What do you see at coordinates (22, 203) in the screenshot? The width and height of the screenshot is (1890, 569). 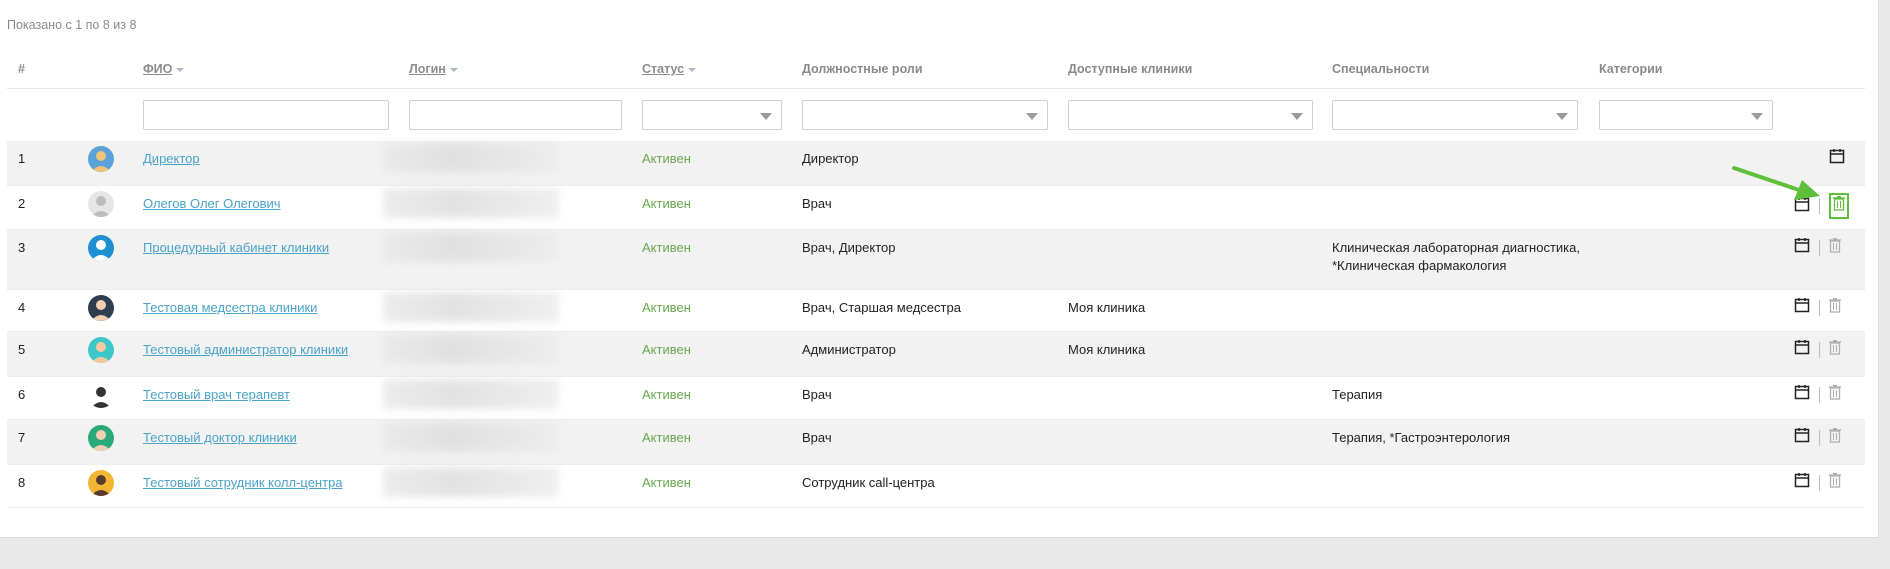 I see `row-number: 2` at bounding box center [22, 203].